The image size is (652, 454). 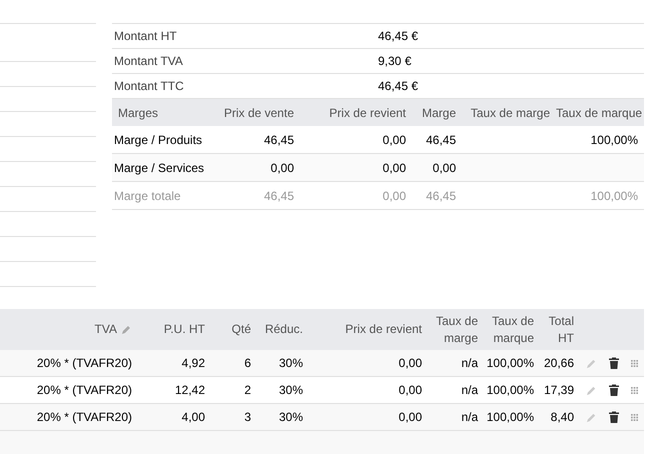 I want to click on column-header: Total HT, so click(x=561, y=329).